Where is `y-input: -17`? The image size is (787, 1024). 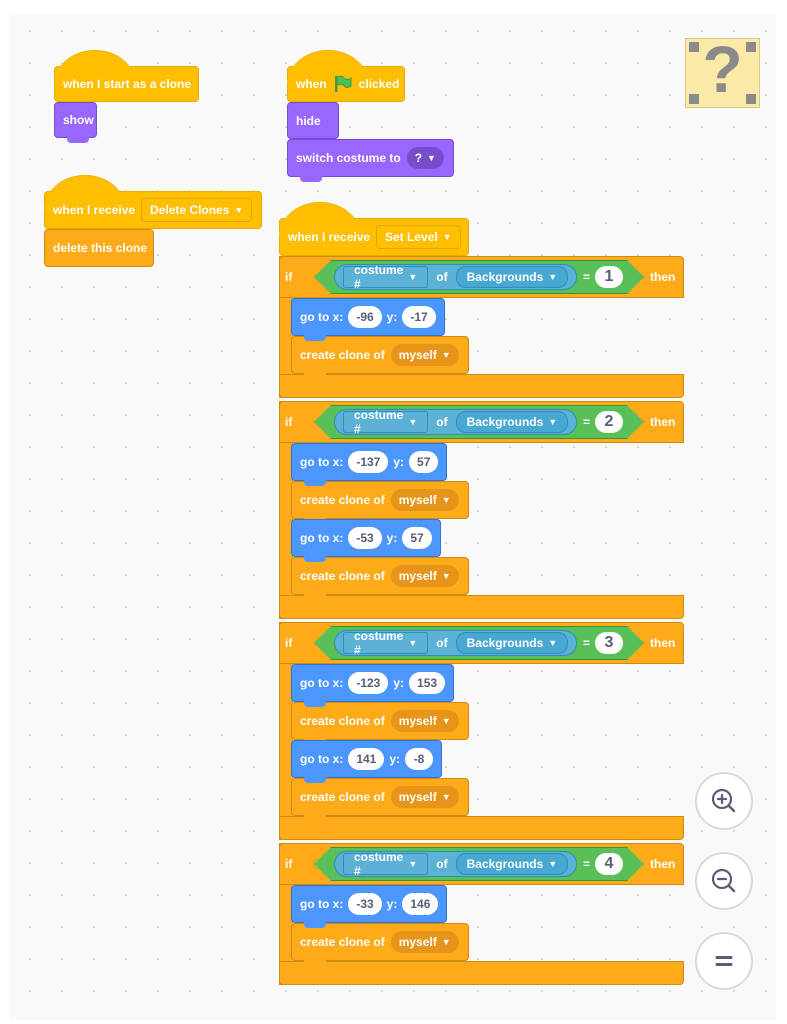
y-input: -17 is located at coordinates (419, 317).